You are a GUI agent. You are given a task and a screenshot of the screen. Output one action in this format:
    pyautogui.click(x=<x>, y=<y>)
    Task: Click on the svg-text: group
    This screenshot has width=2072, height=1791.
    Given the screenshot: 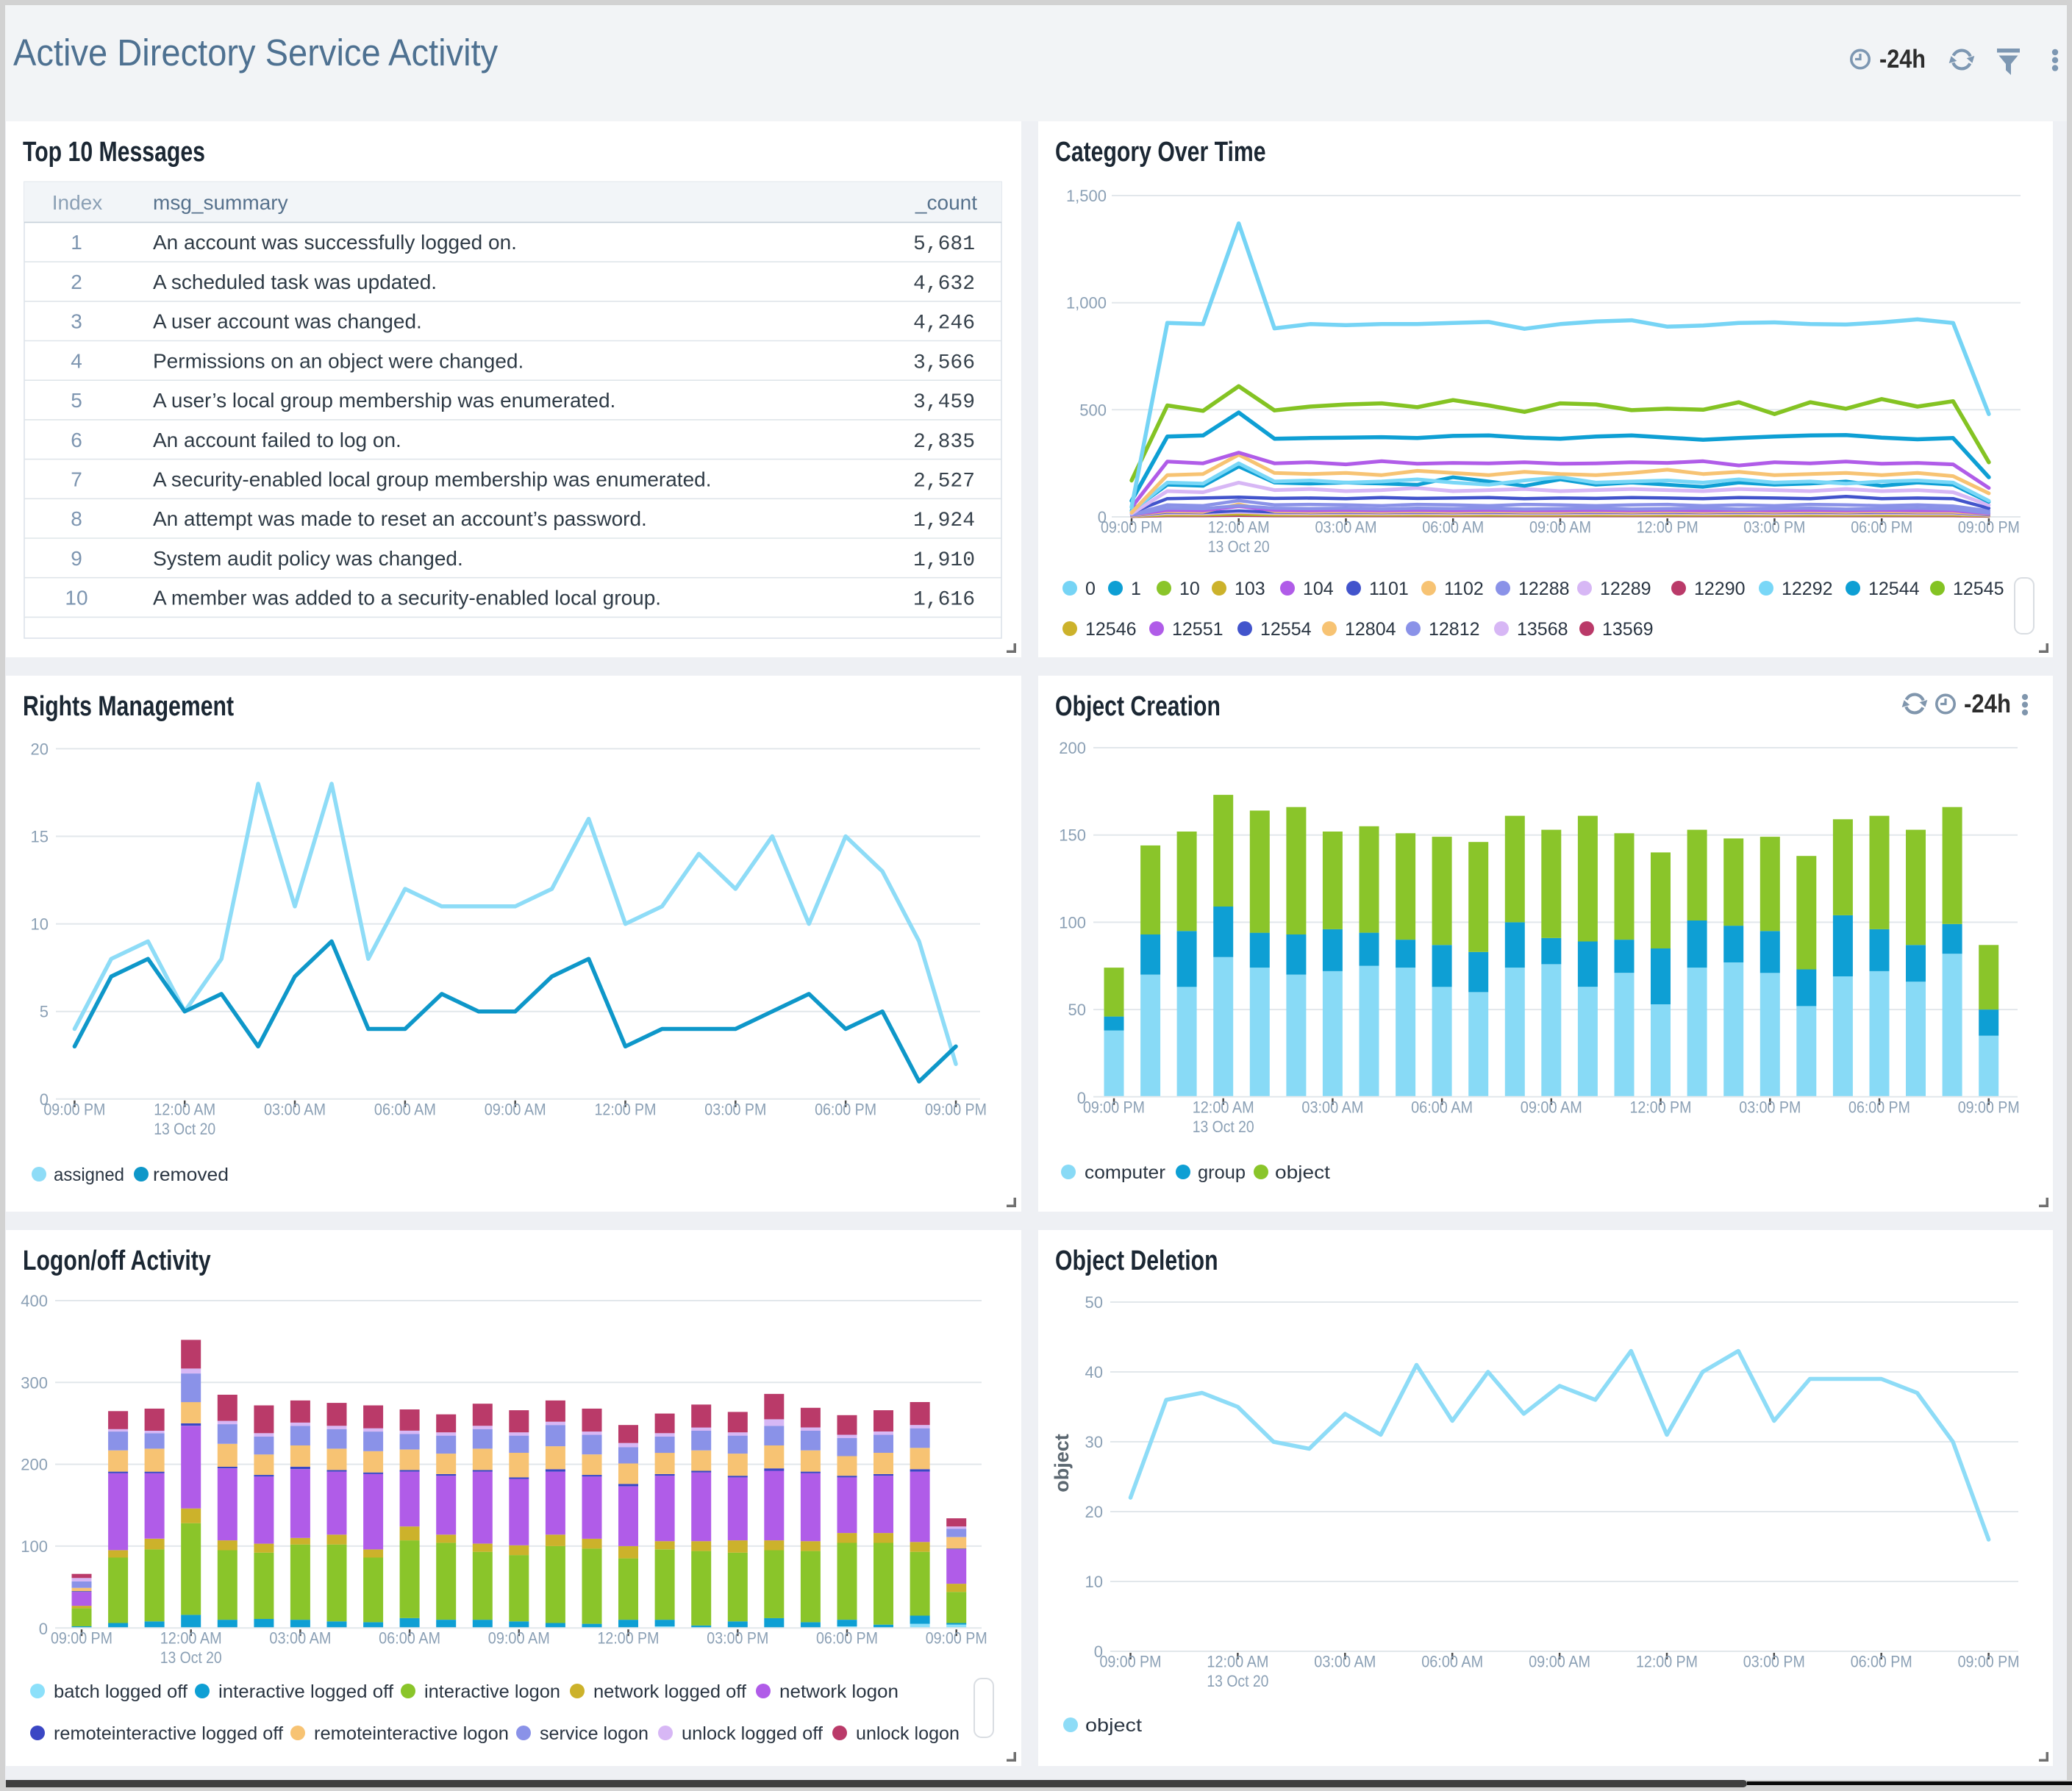 What is the action you would take?
    pyautogui.click(x=1222, y=1172)
    